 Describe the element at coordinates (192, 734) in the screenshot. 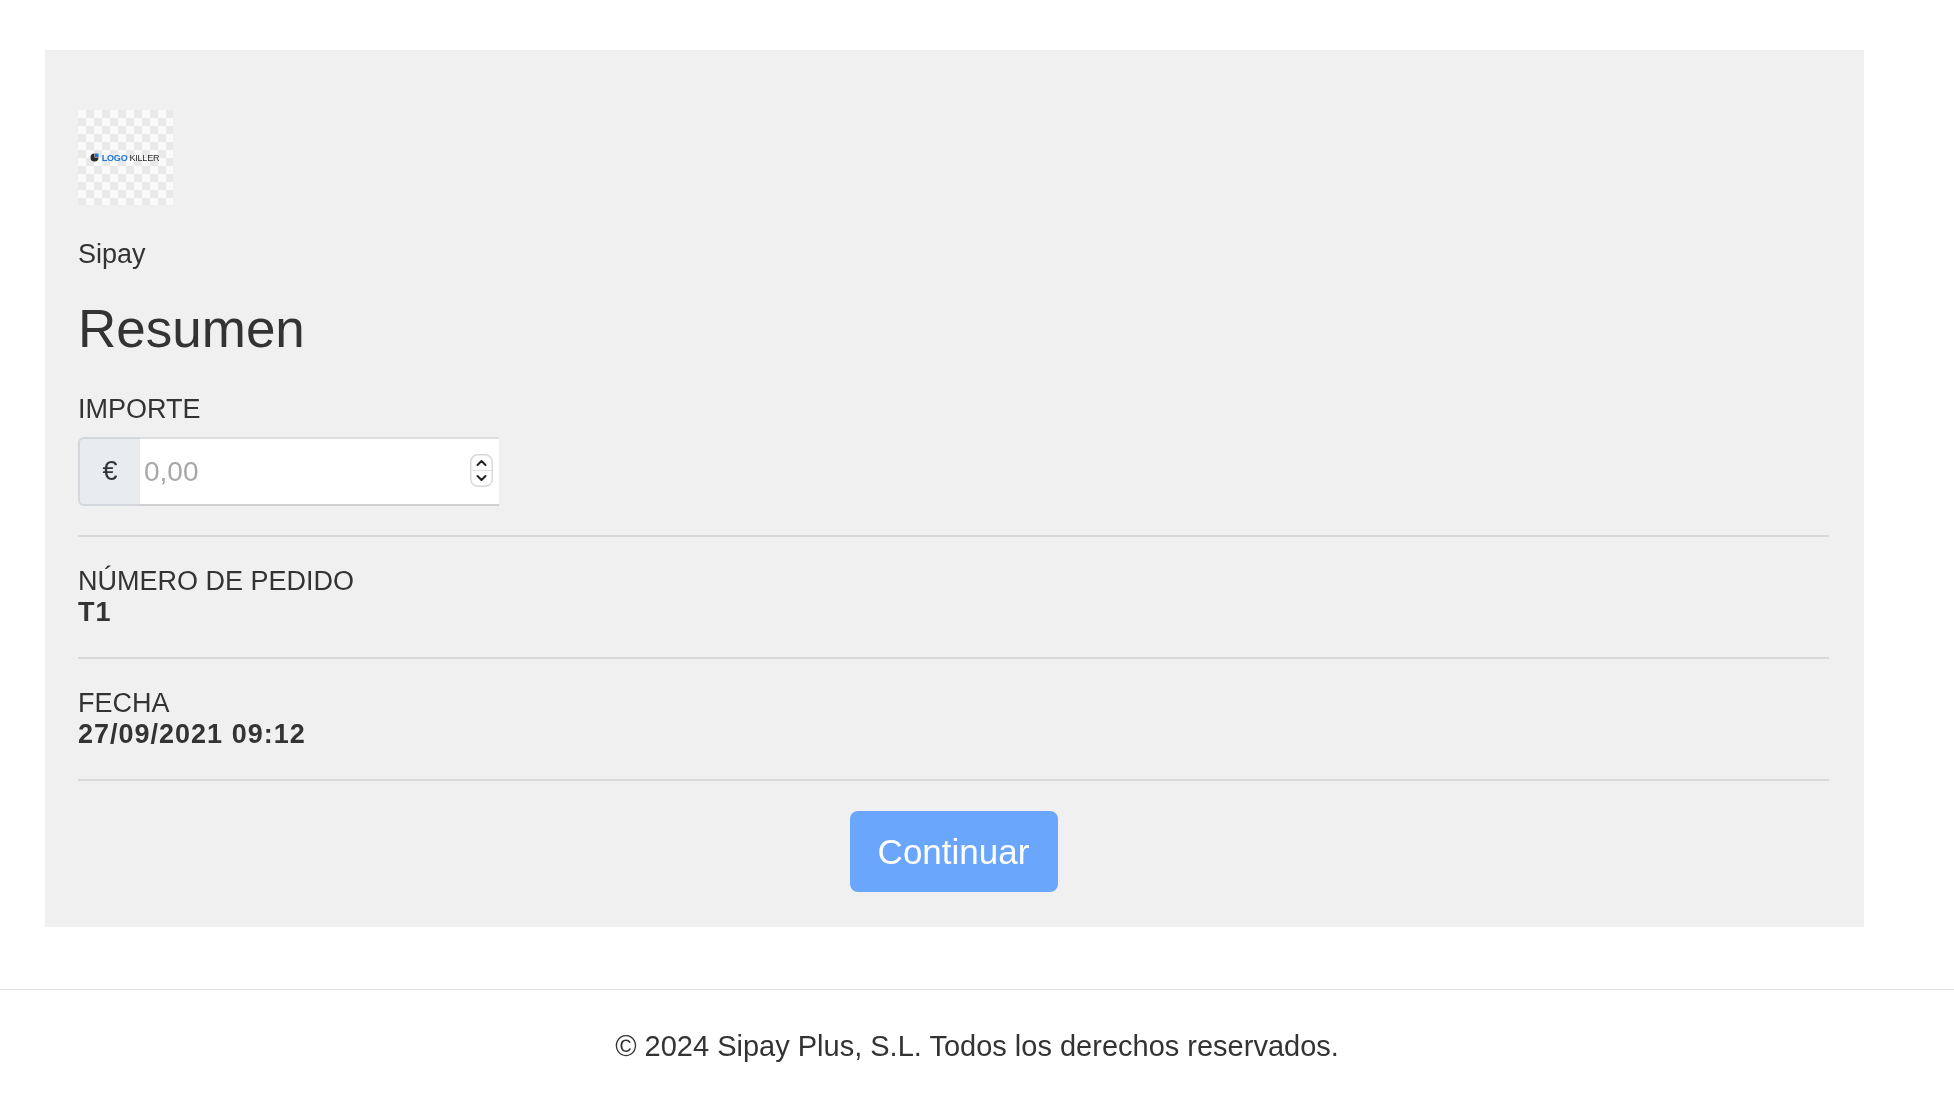

I see `detail-value: 27/09/2021 09:12` at that location.